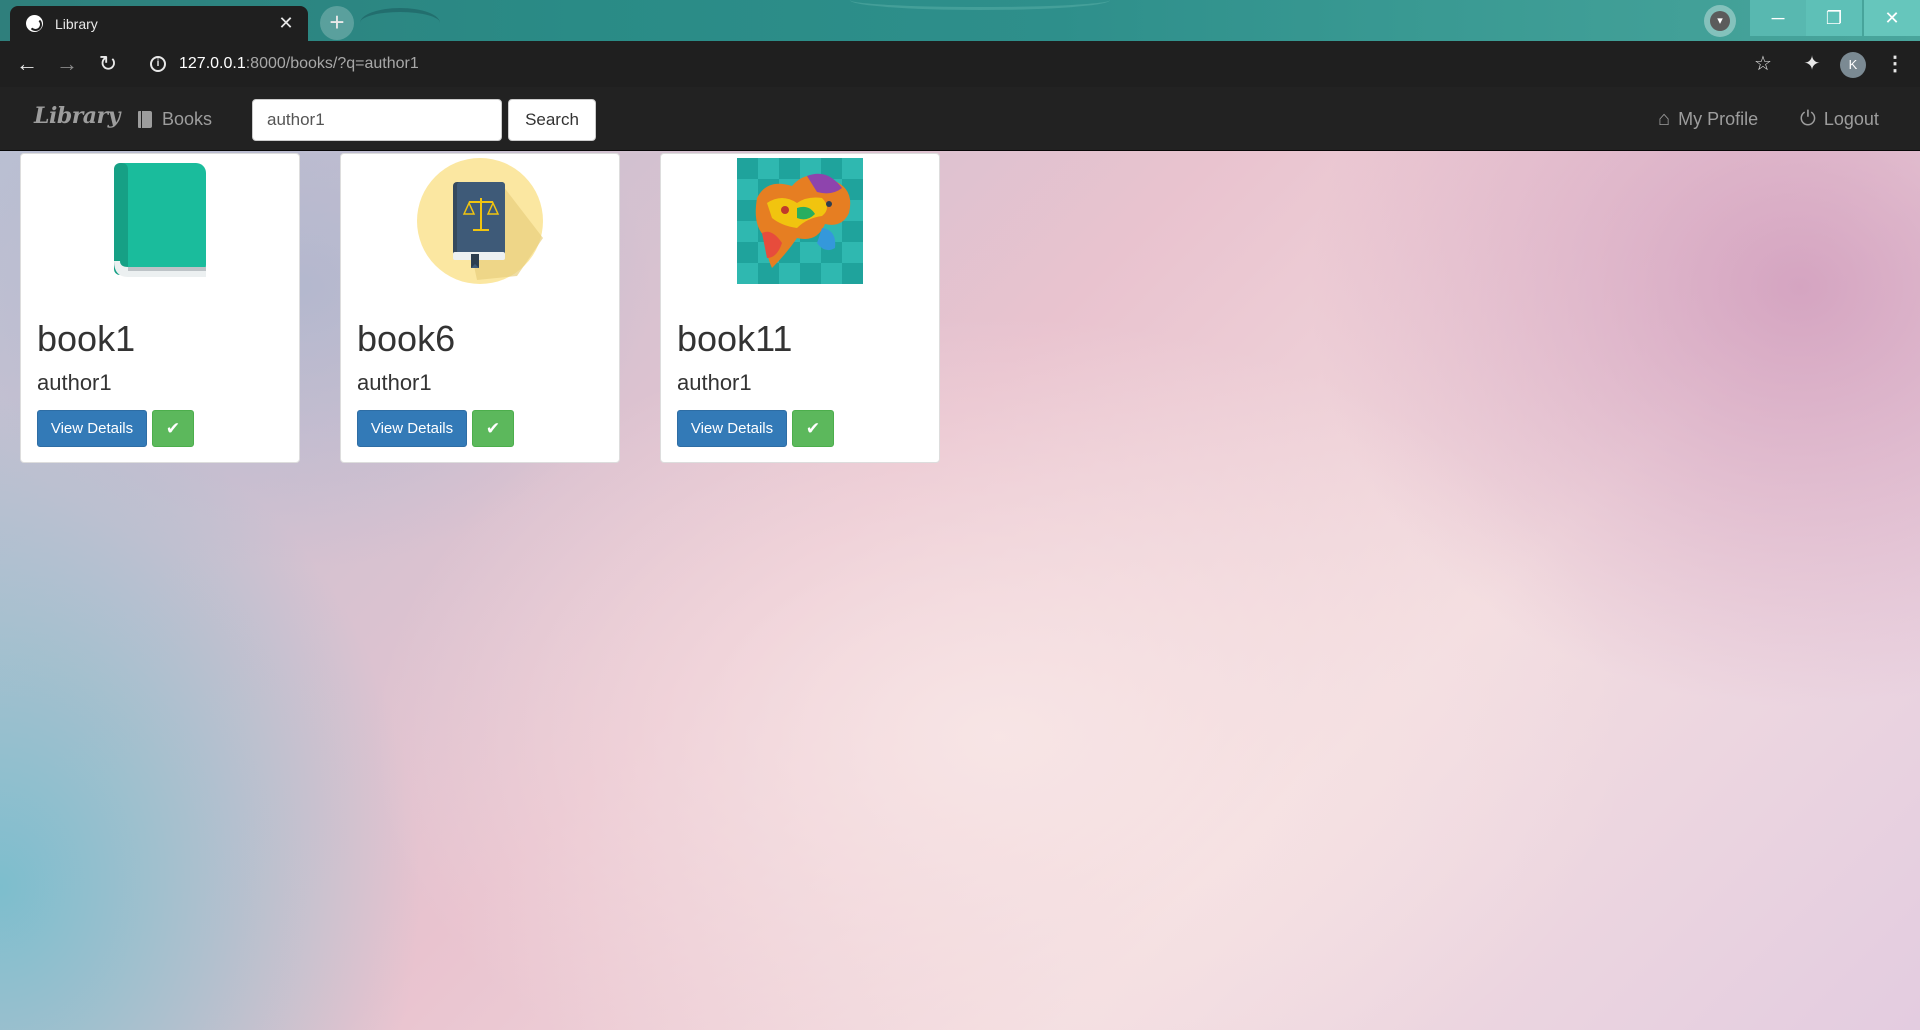 The width and height of the screenshot is (1920, 1030). I want to click on book-card: book11 author1 View Details ✔, so click(800, 308).